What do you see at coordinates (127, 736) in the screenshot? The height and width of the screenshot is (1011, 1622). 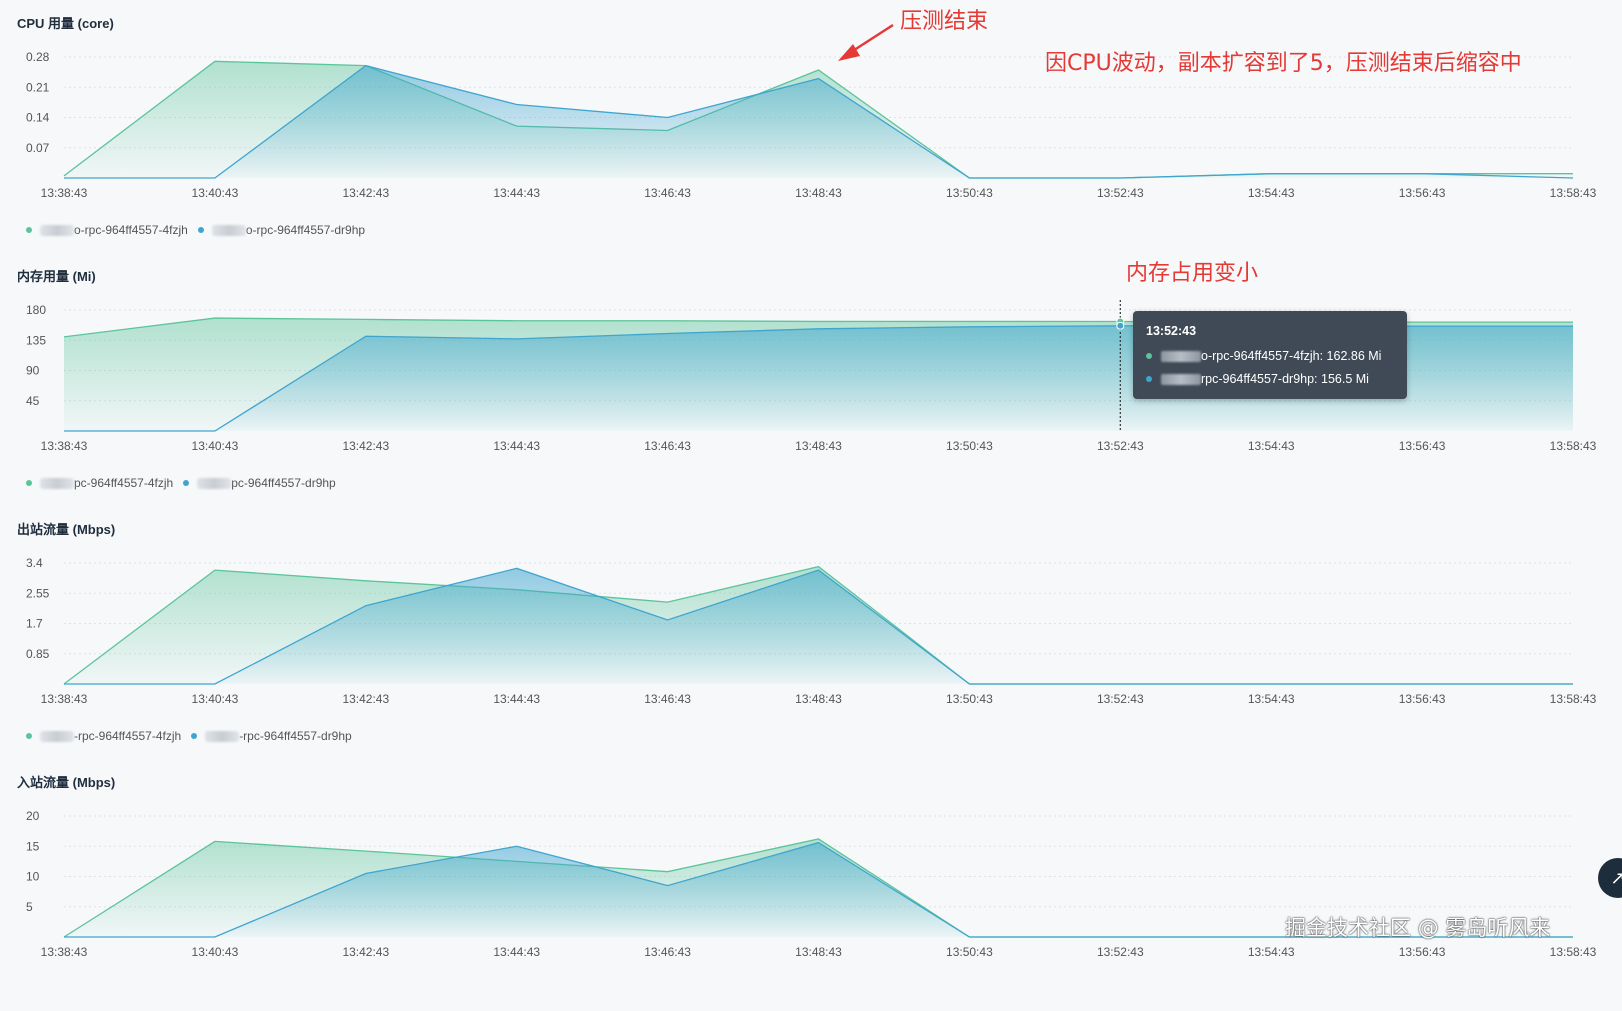 I see `legend-label: -rpc-964ff4557-4fzjh` at bounding box center [127, 736].